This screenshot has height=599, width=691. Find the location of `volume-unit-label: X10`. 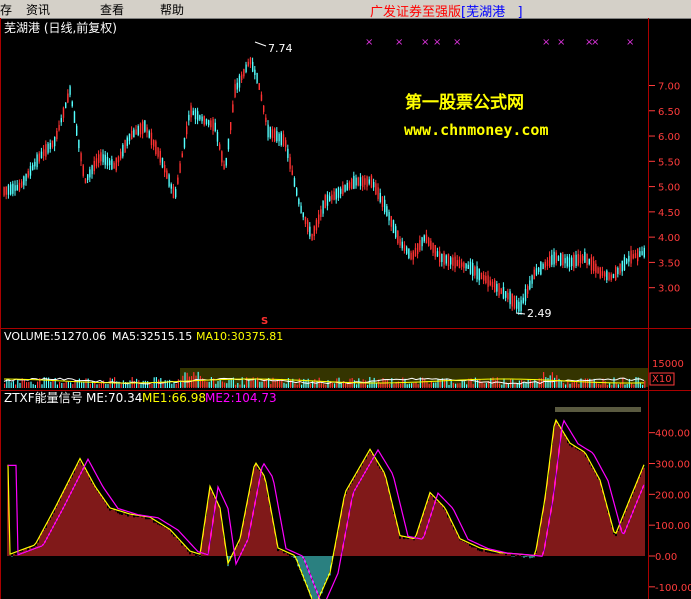

volume-unit-label: X10 is located at coordinates (662, 379).